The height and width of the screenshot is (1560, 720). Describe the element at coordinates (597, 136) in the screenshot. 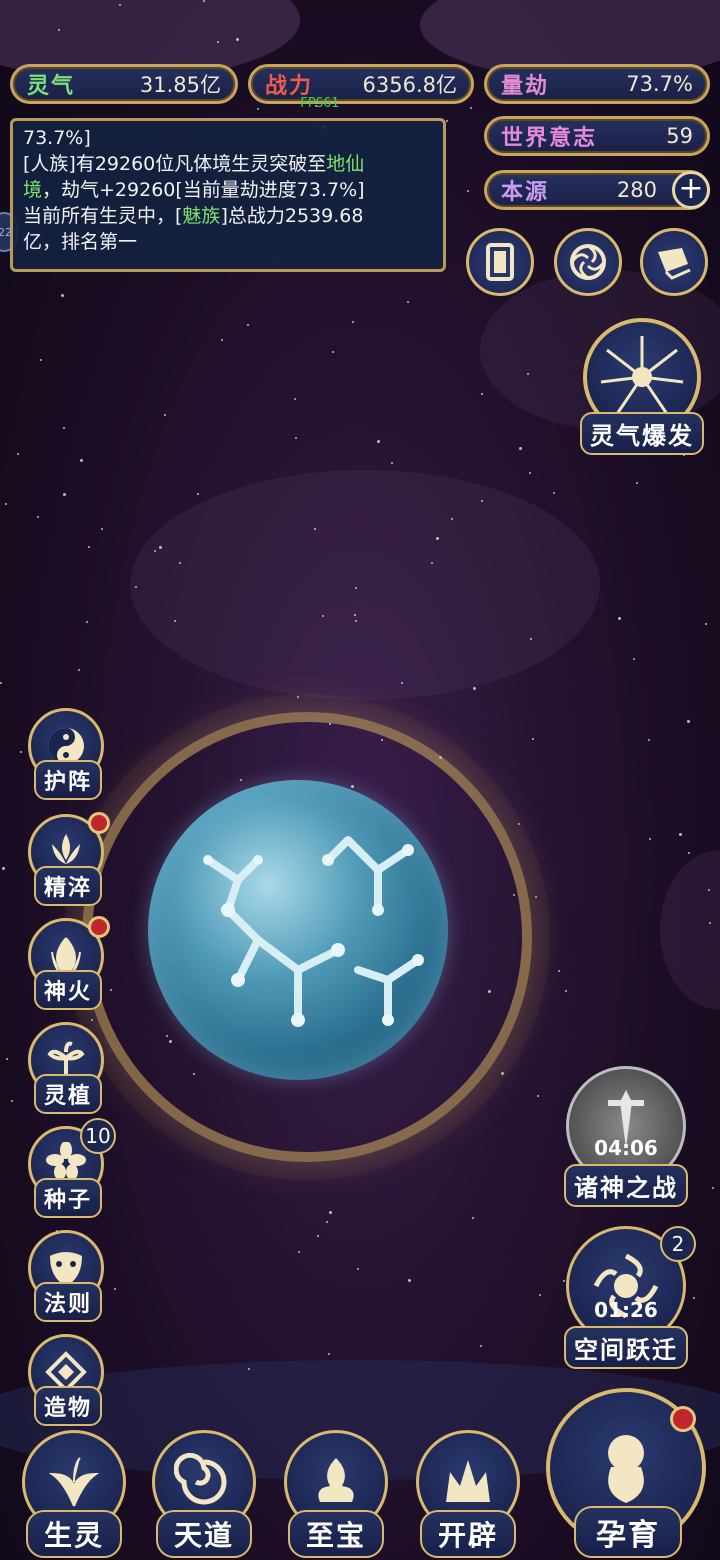

I see `shijie-stat: 世界意志 59` at that location.